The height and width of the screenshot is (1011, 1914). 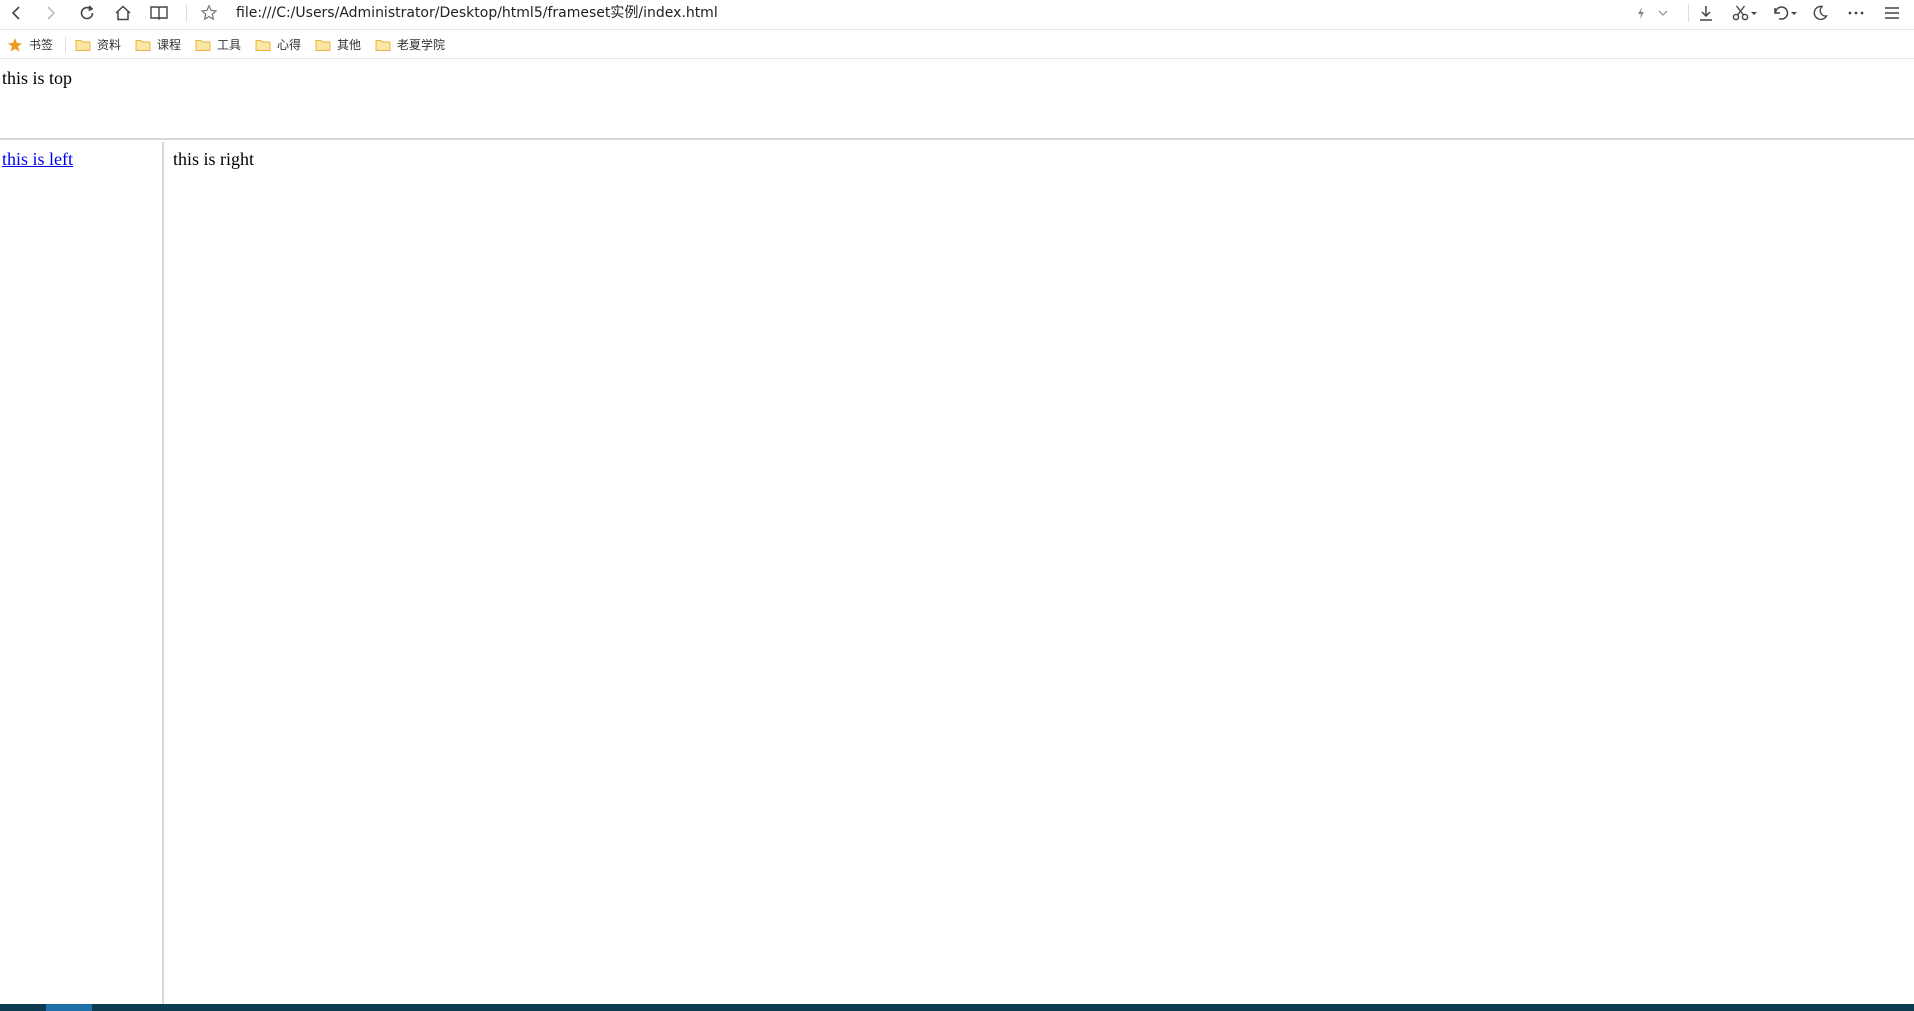 I want to click on back-icon, so click(x=16, y=13).